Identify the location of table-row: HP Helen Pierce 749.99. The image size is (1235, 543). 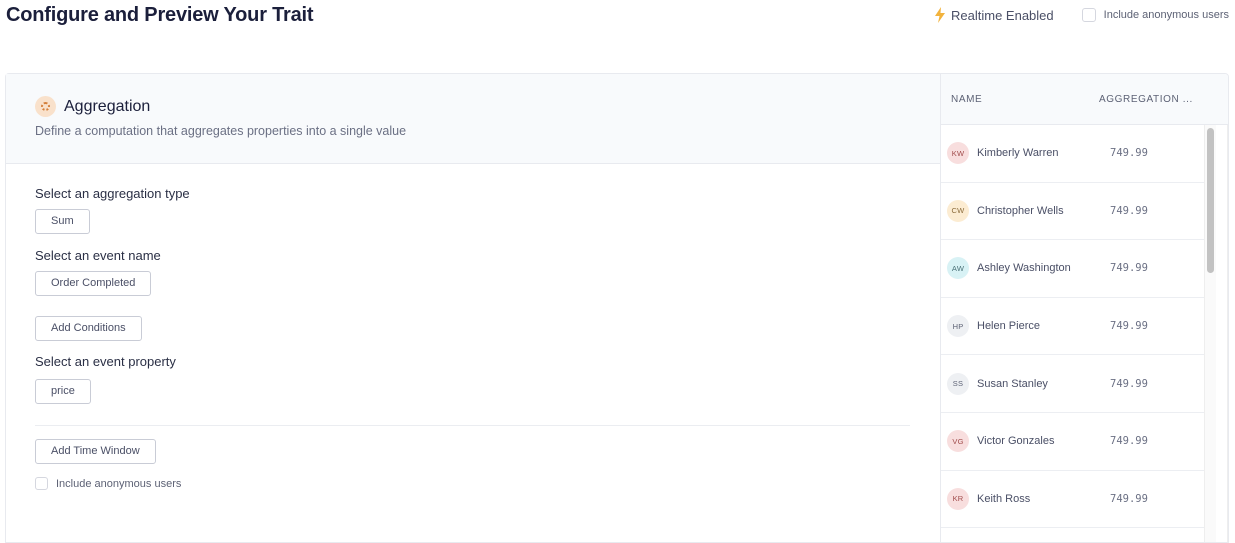
(1077, 327).